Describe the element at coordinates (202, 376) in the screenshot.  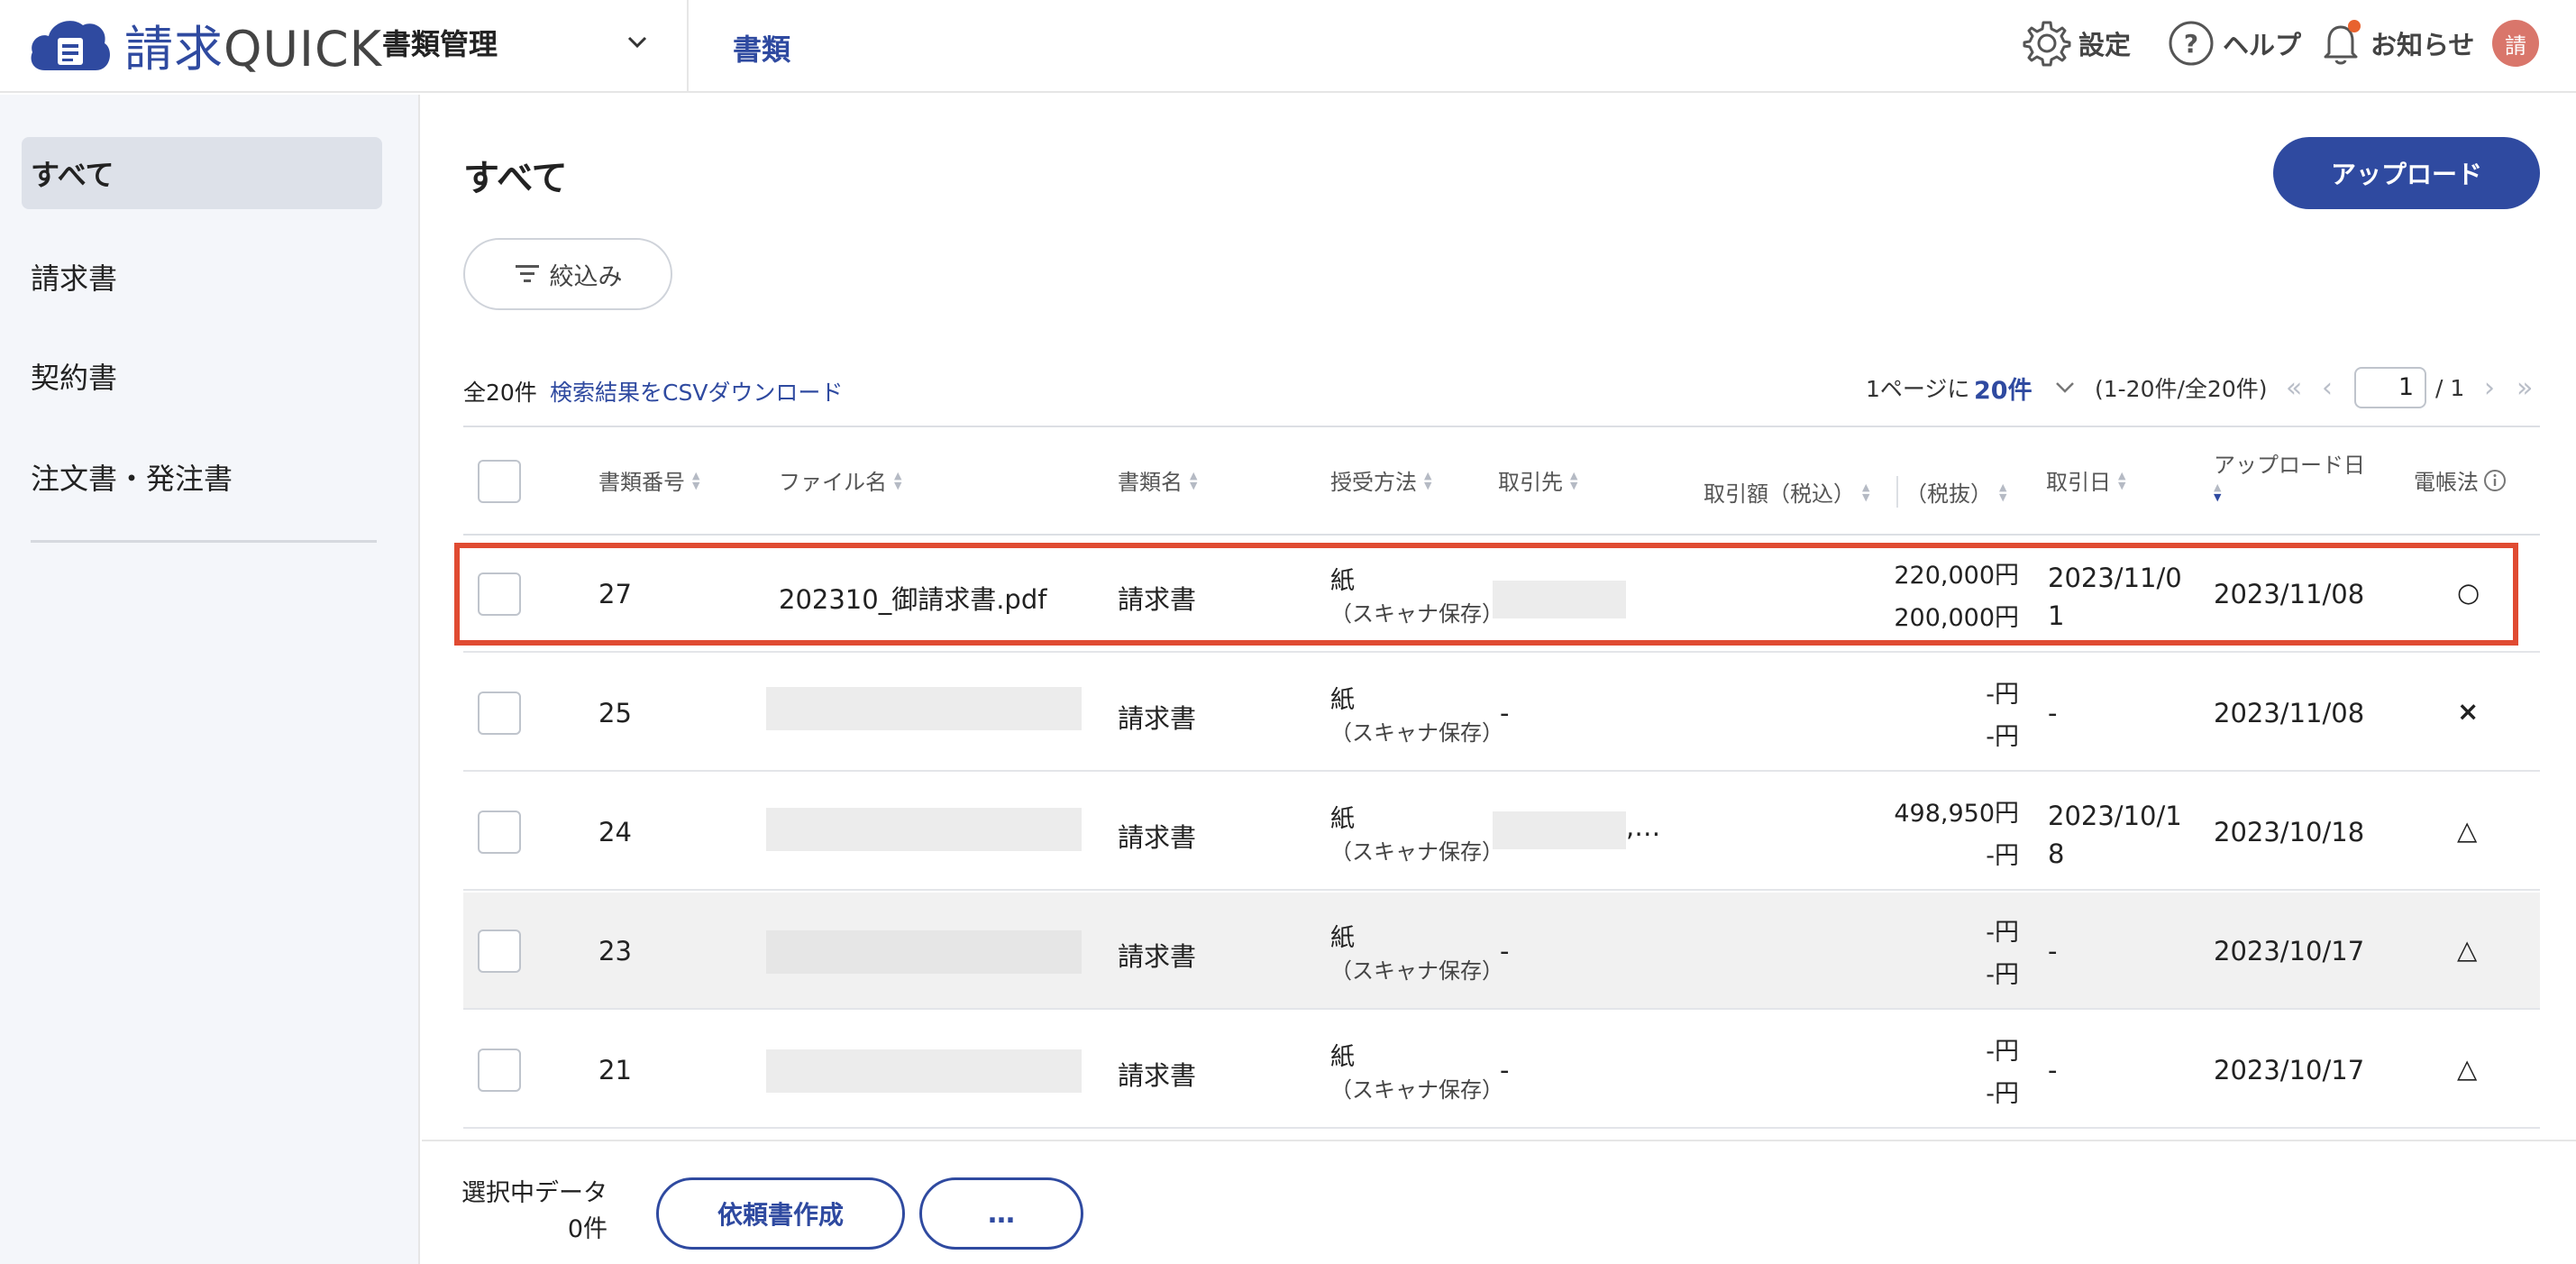
I see `sidebar-item-contracts: 契約書` at that location.